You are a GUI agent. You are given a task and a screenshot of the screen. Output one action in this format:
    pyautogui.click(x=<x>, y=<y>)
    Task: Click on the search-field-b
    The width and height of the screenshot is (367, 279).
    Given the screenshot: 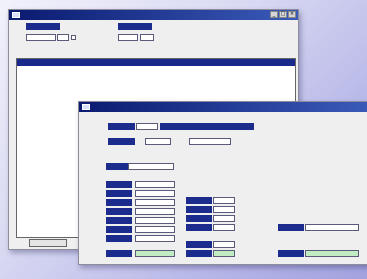 What is the action you would take?
    pyautogui.click(x=63, y=37)
    